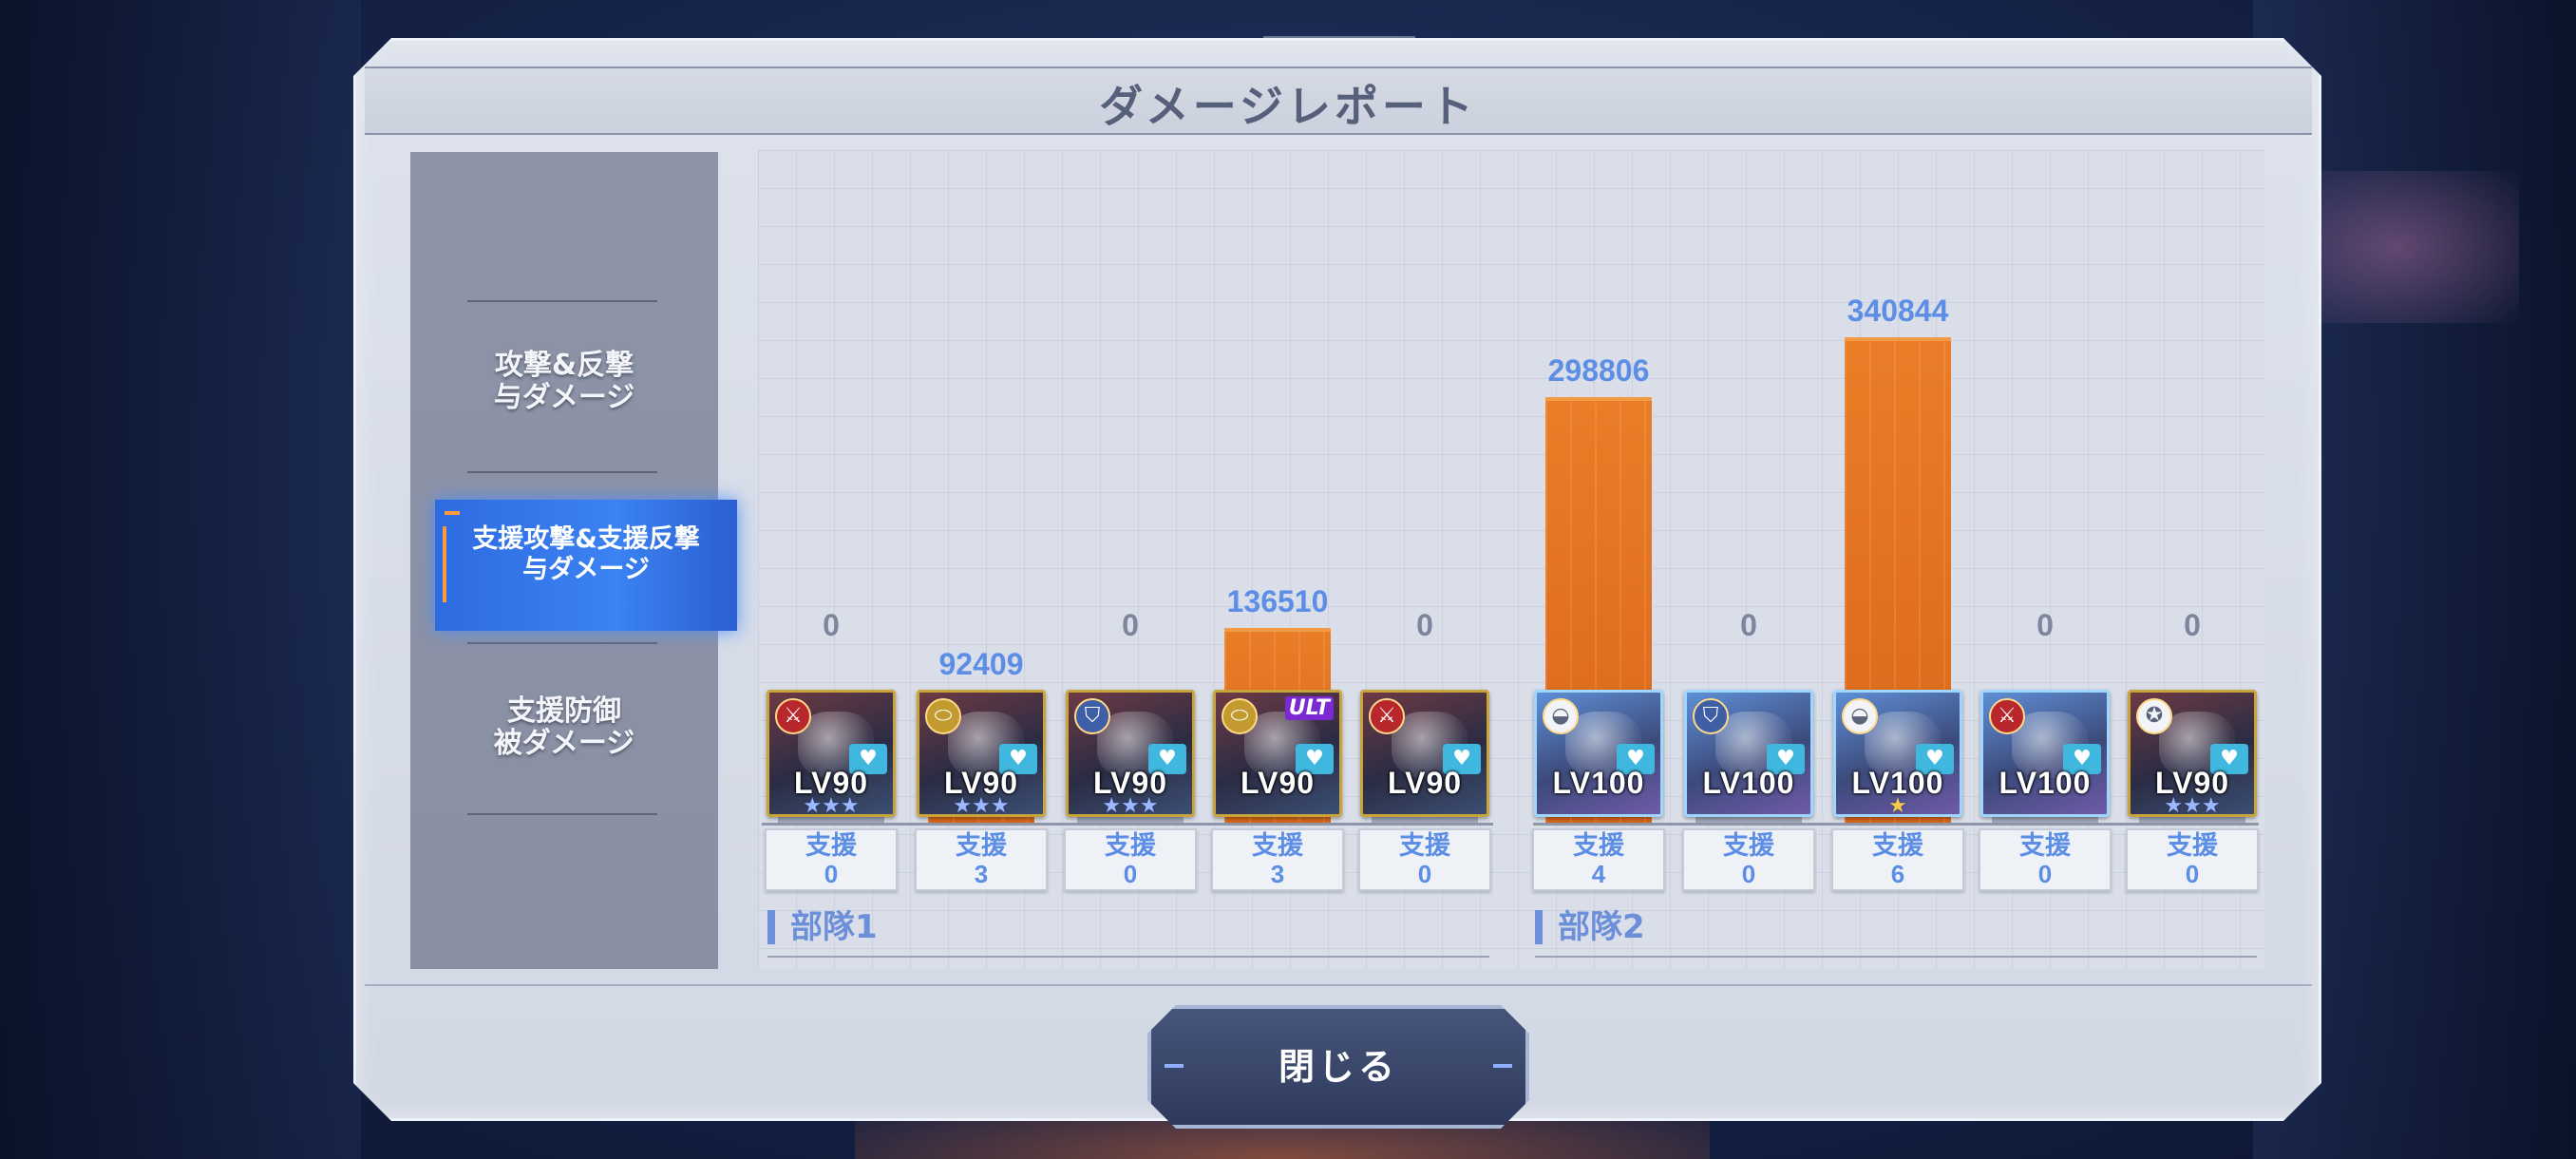 The image size is (2576, 1159). I want to click on damage-value-label: 340844, so click(1898, 311).